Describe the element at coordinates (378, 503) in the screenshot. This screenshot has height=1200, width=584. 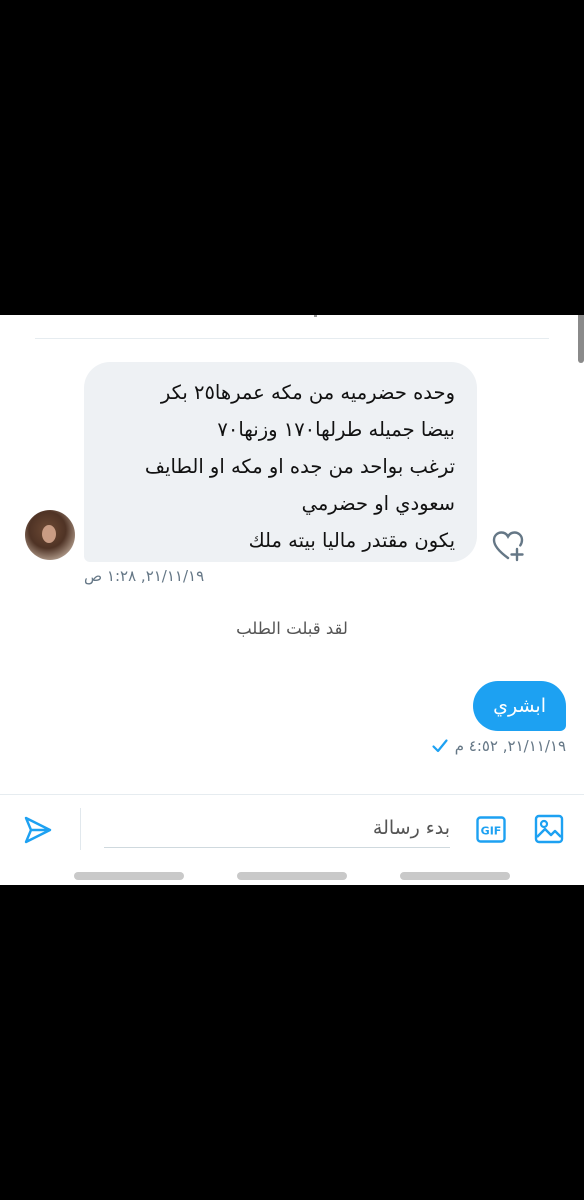
I see `message-line: سعودي او حضرمي` at that location.